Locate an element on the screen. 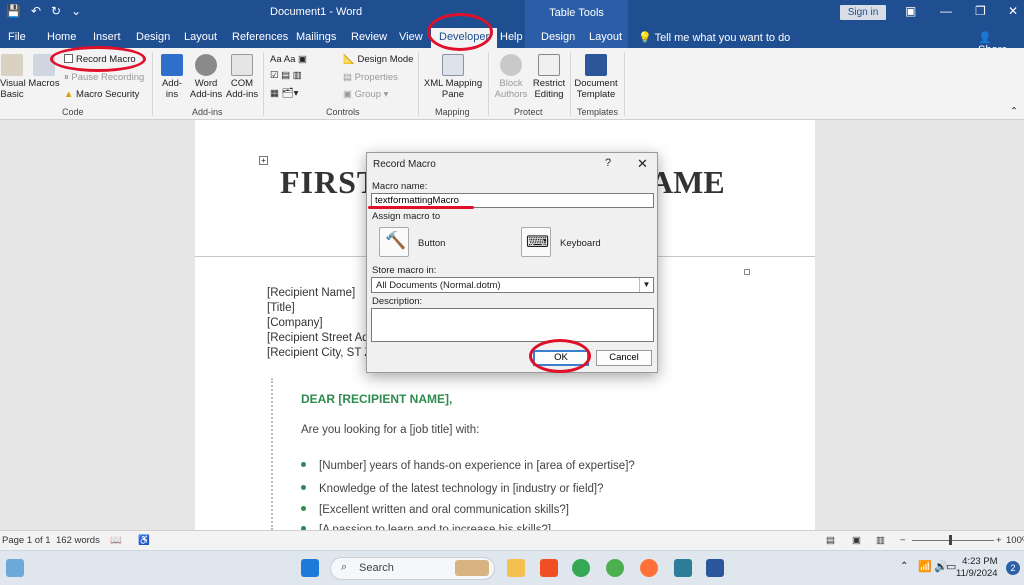 The image size is (1024, 585). assign-keyboard-button: ⌨ is located at coordinates (536, 242).